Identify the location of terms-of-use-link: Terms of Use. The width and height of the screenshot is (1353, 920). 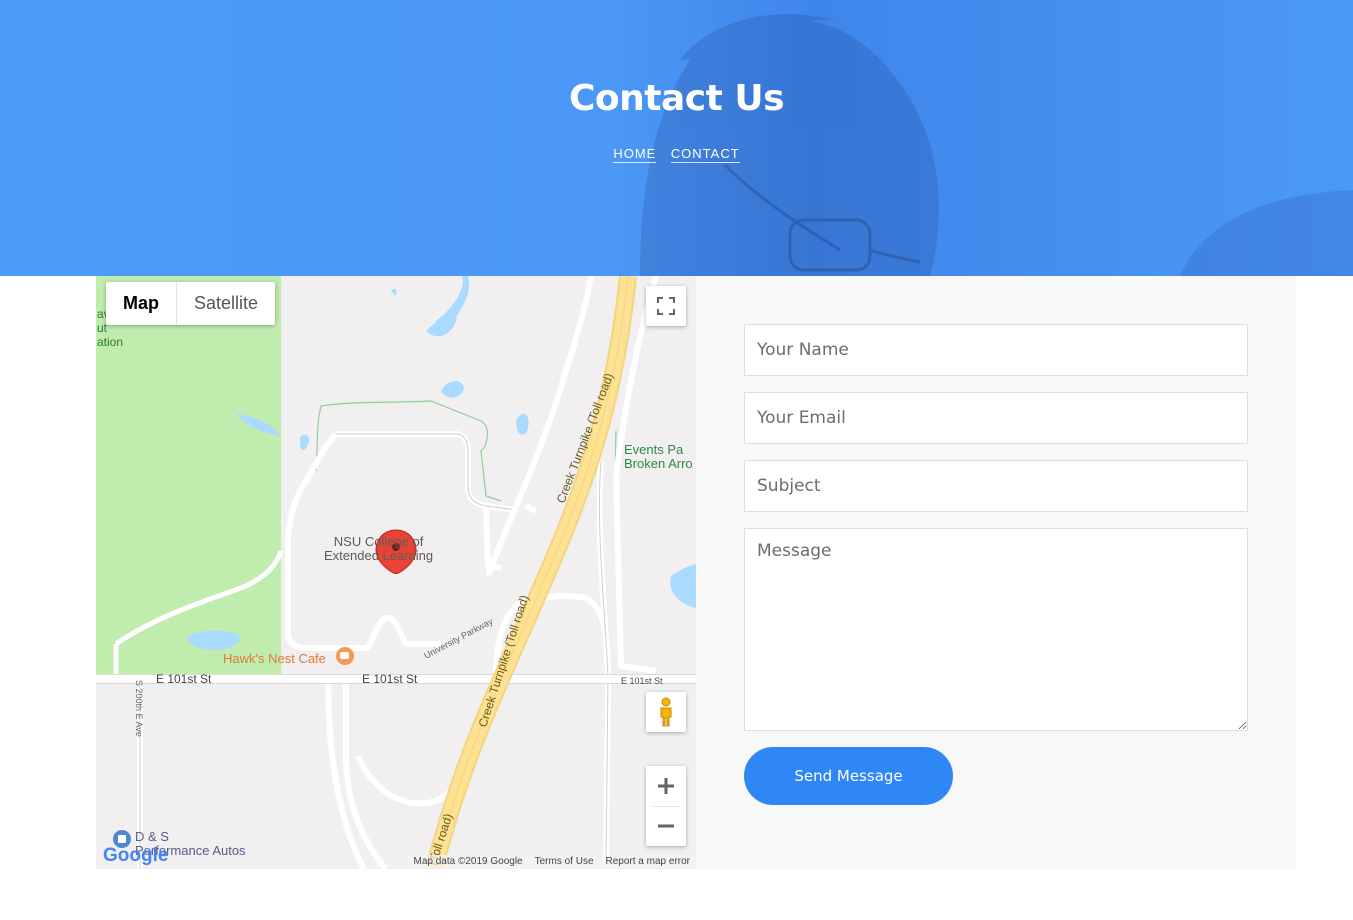
(564, 862).